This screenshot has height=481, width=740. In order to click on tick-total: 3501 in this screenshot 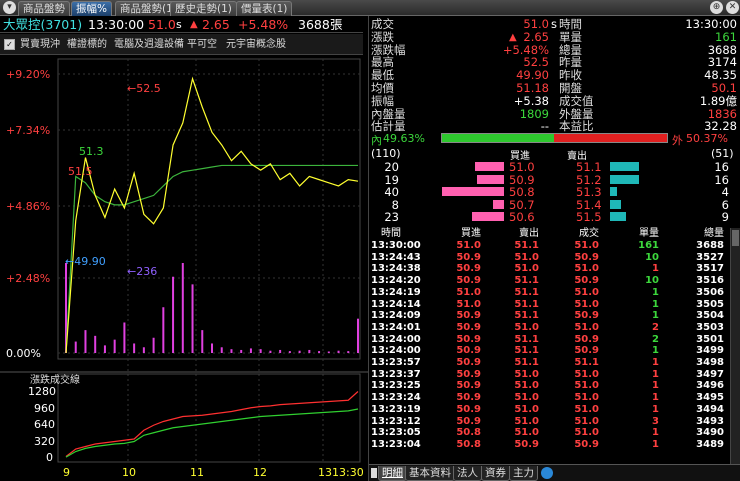, I will do `click(710, 339)`.